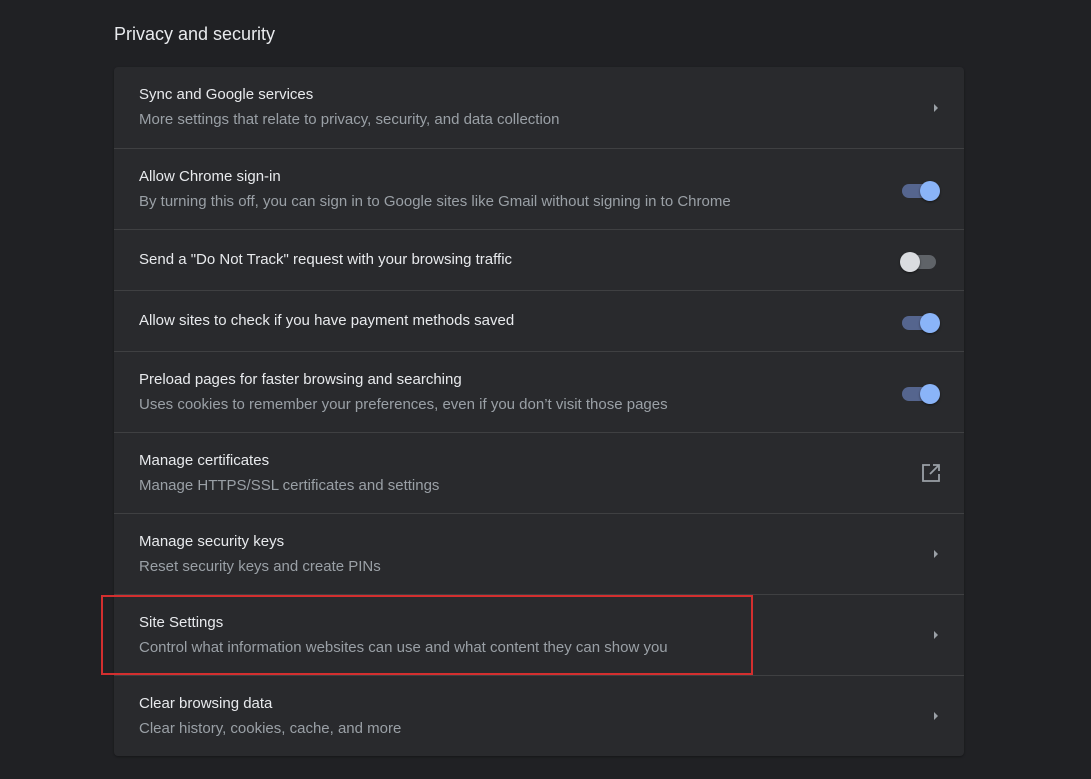 The height and width of the screenshot is (779, 1091). What do you see at coordinates (210, 176) in the screenshot?
I see `row-title: Allow Chrome sign-in` at bounding box center [210, 176].